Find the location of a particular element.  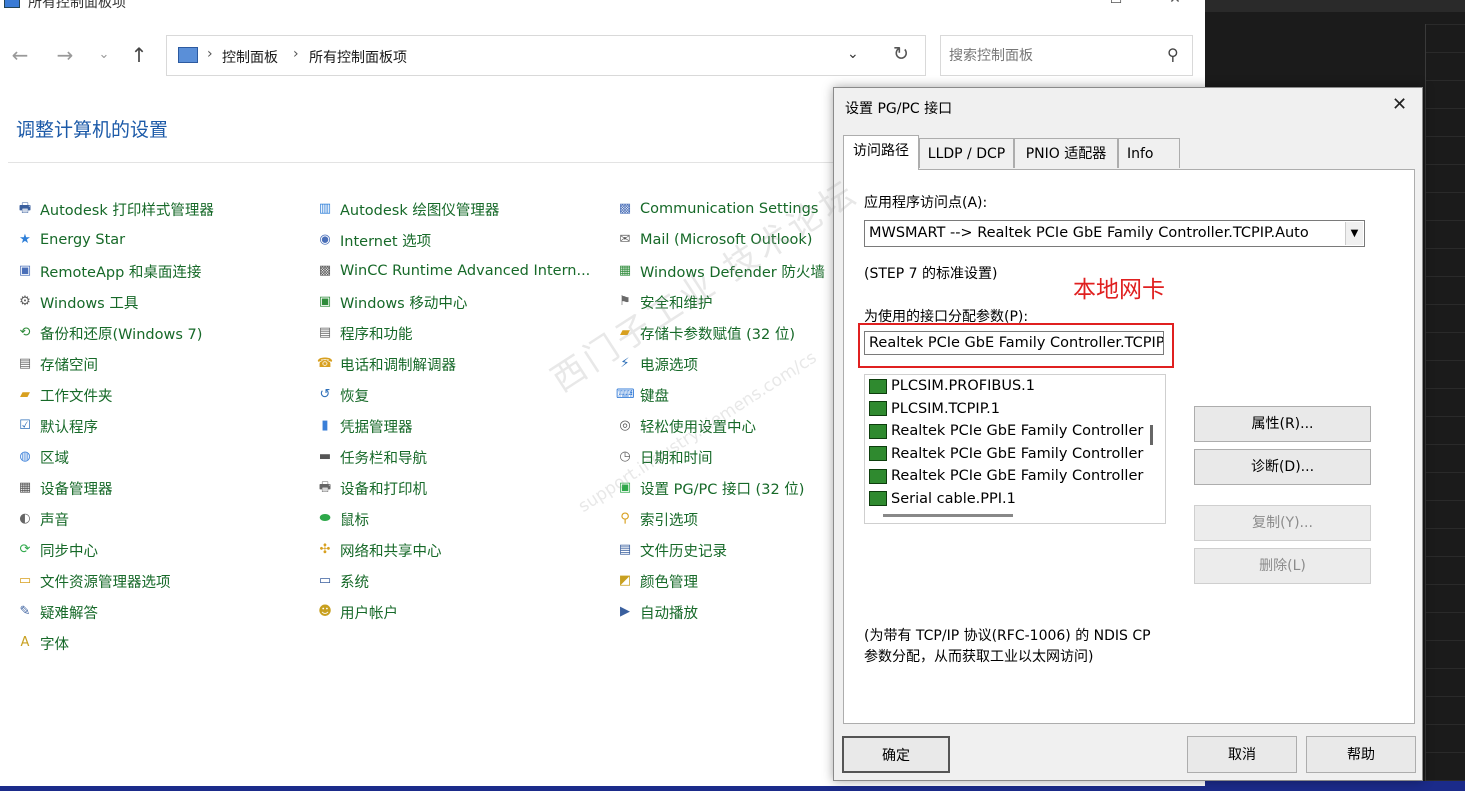

interface-list-item: PLCSIM.PROFIBUS.1 is located at coordinates (952, 386).